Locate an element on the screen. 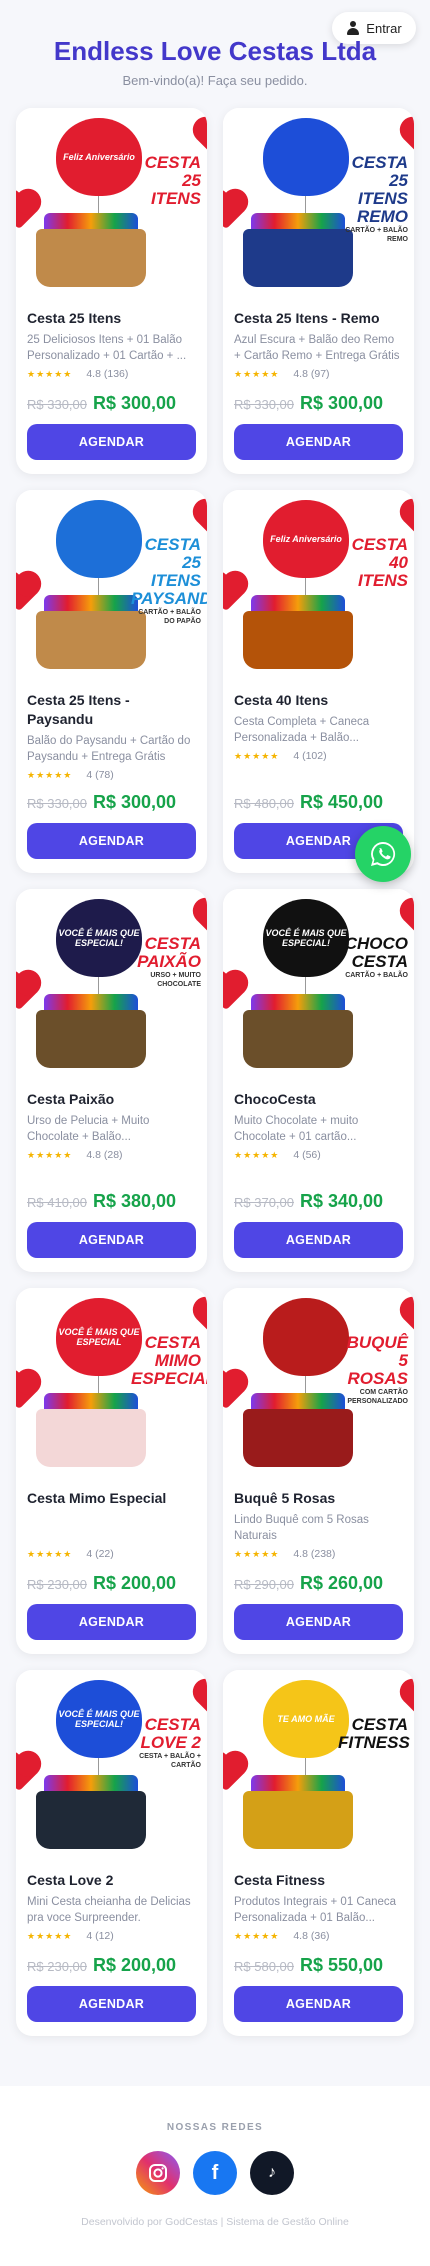 This screenshot has height=2266, width=430. product-name: Buquê 5 Rosas is located at coordinates (318, 1498).